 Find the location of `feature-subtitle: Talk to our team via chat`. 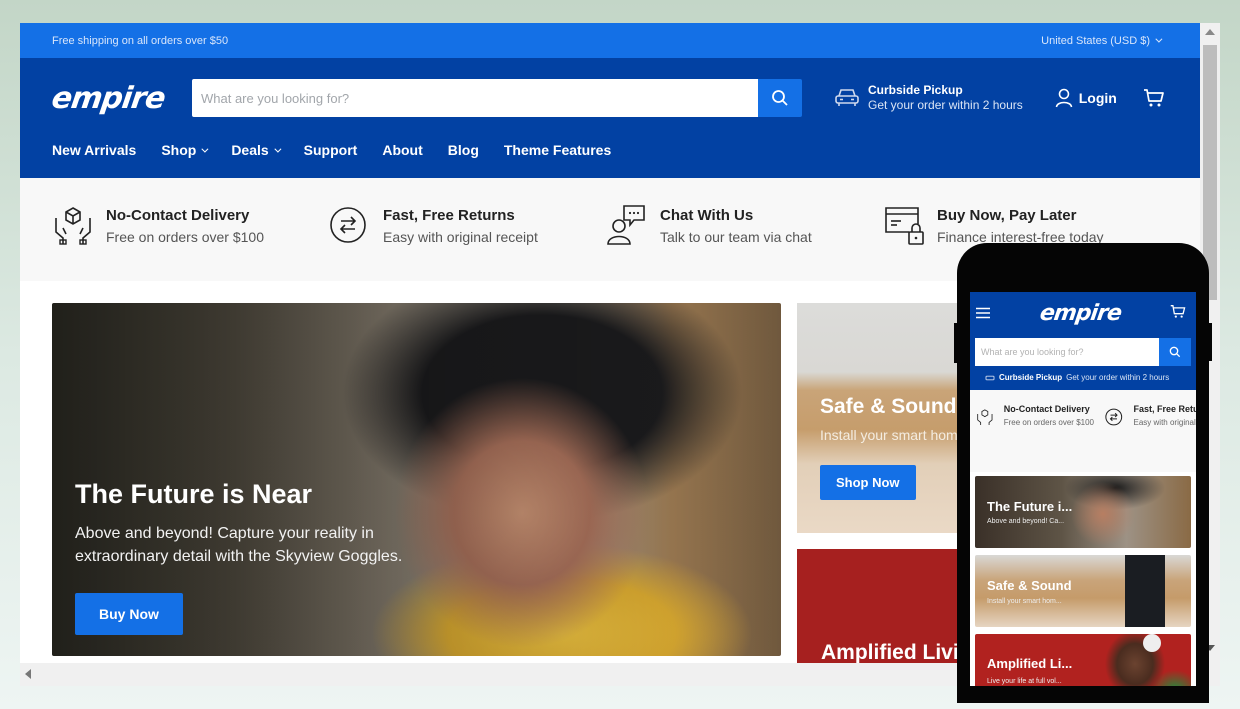

feature-subtitle: Talk to our team via chat is located at coordinates (736, 237).